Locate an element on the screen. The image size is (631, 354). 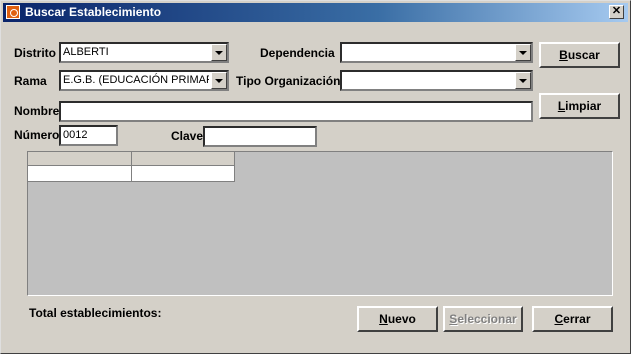
nuevo-button: Nuevo is located at coordinates (397, 319).